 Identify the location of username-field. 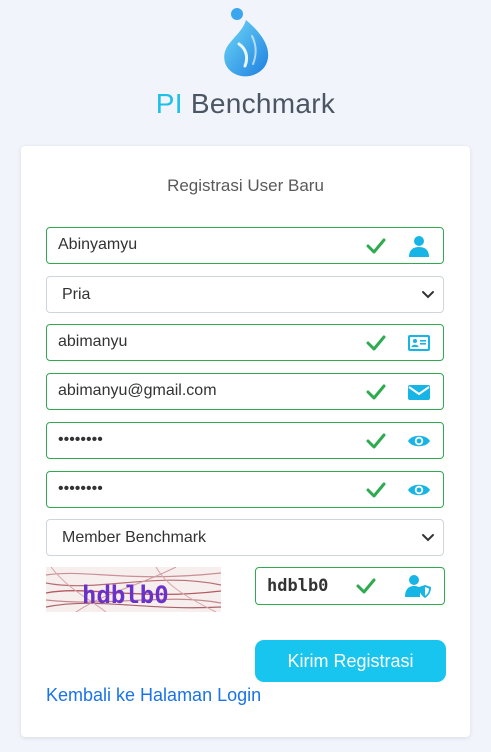
(245, 342).